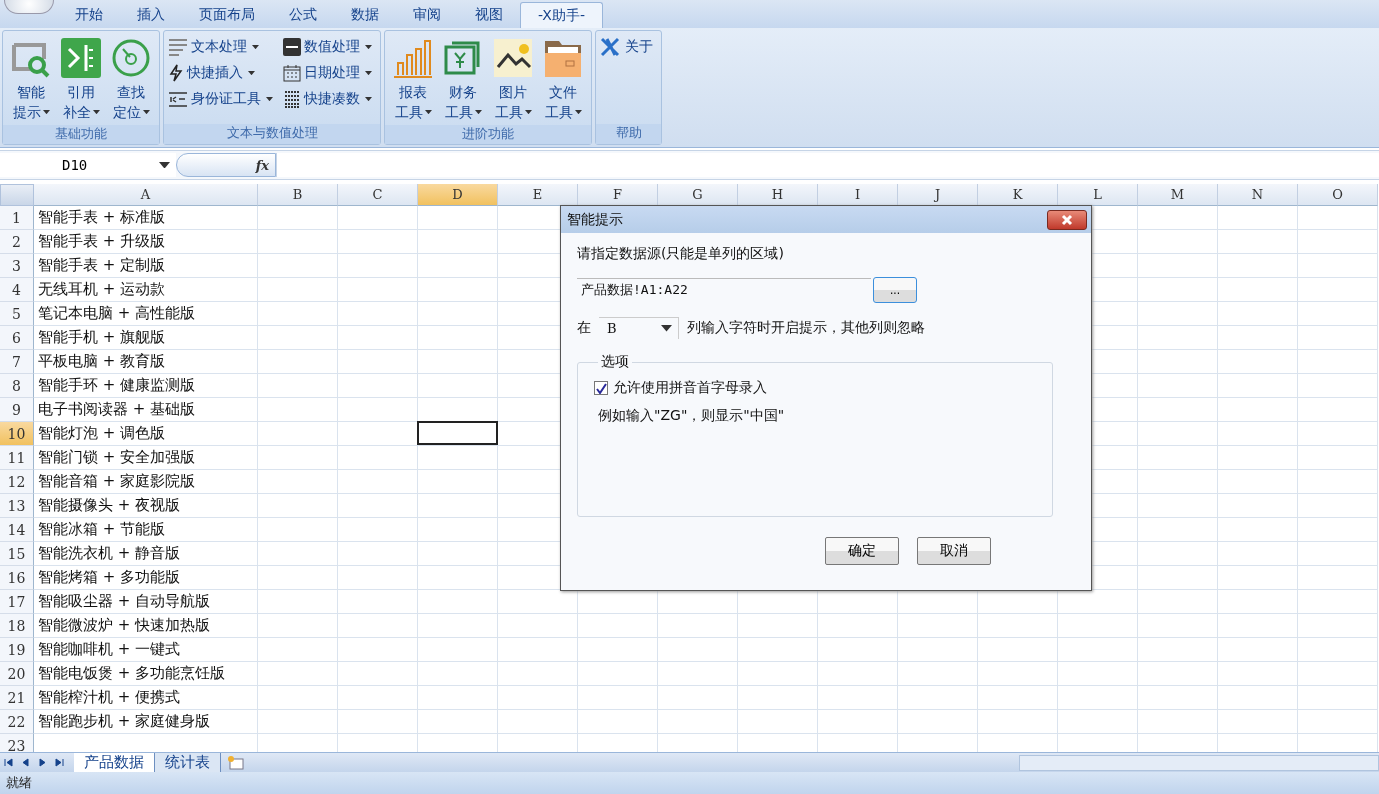  I want to click on ribbon-button: 快捷插入, so click(222, 73).